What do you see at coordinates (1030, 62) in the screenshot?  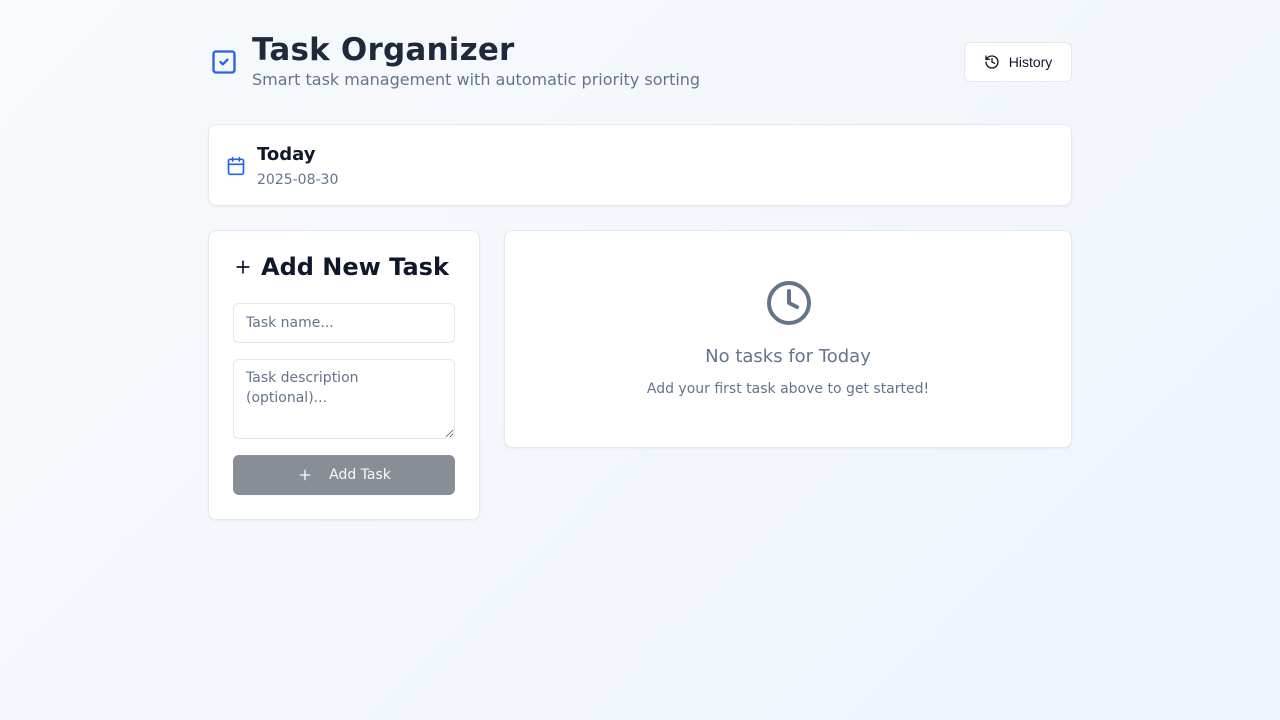 I see `history-button-label: History` at bounding box center [1030, 62].